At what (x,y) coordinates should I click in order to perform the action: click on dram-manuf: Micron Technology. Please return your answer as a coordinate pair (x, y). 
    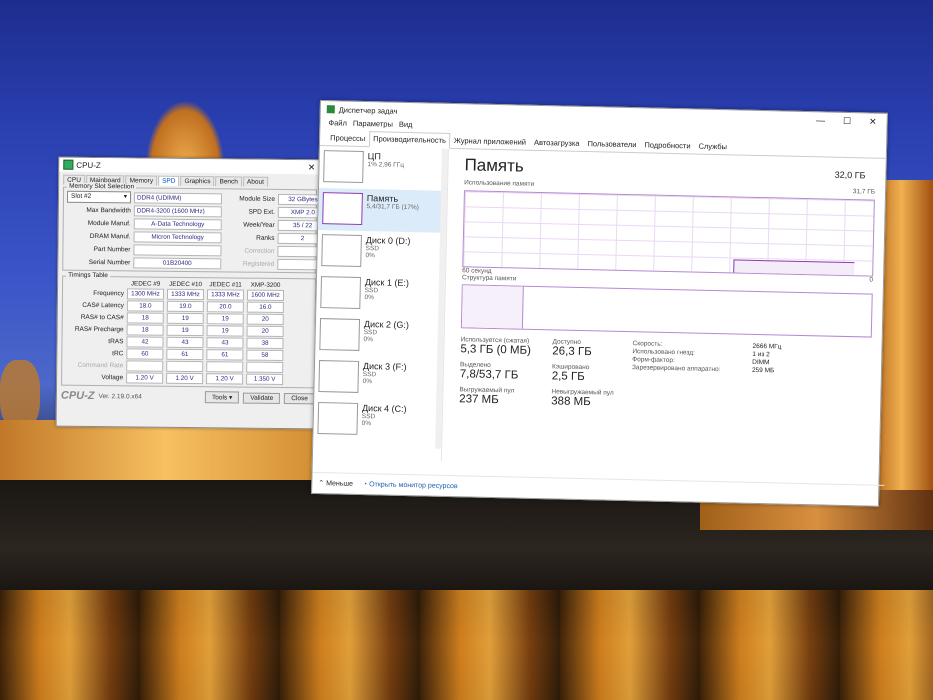
    Looking at the image, I should click on (177, 237).